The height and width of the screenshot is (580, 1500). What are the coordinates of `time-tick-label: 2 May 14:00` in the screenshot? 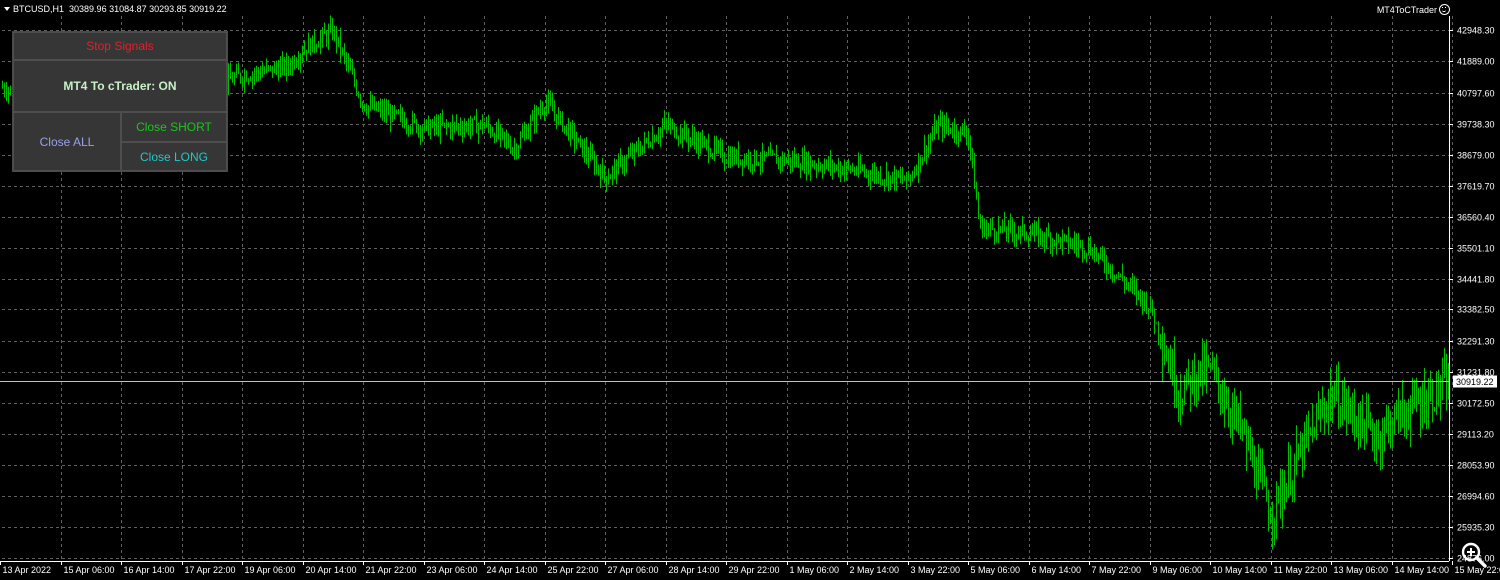 It's located at (875, 570).